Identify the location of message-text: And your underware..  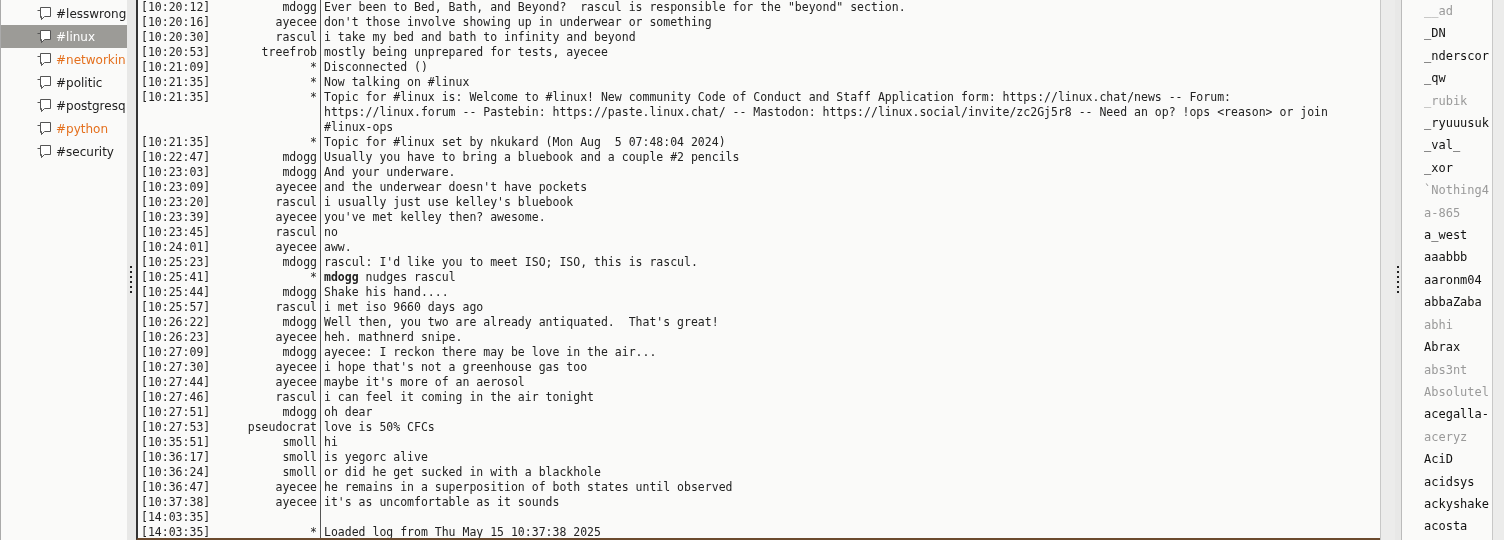
(390, 172).